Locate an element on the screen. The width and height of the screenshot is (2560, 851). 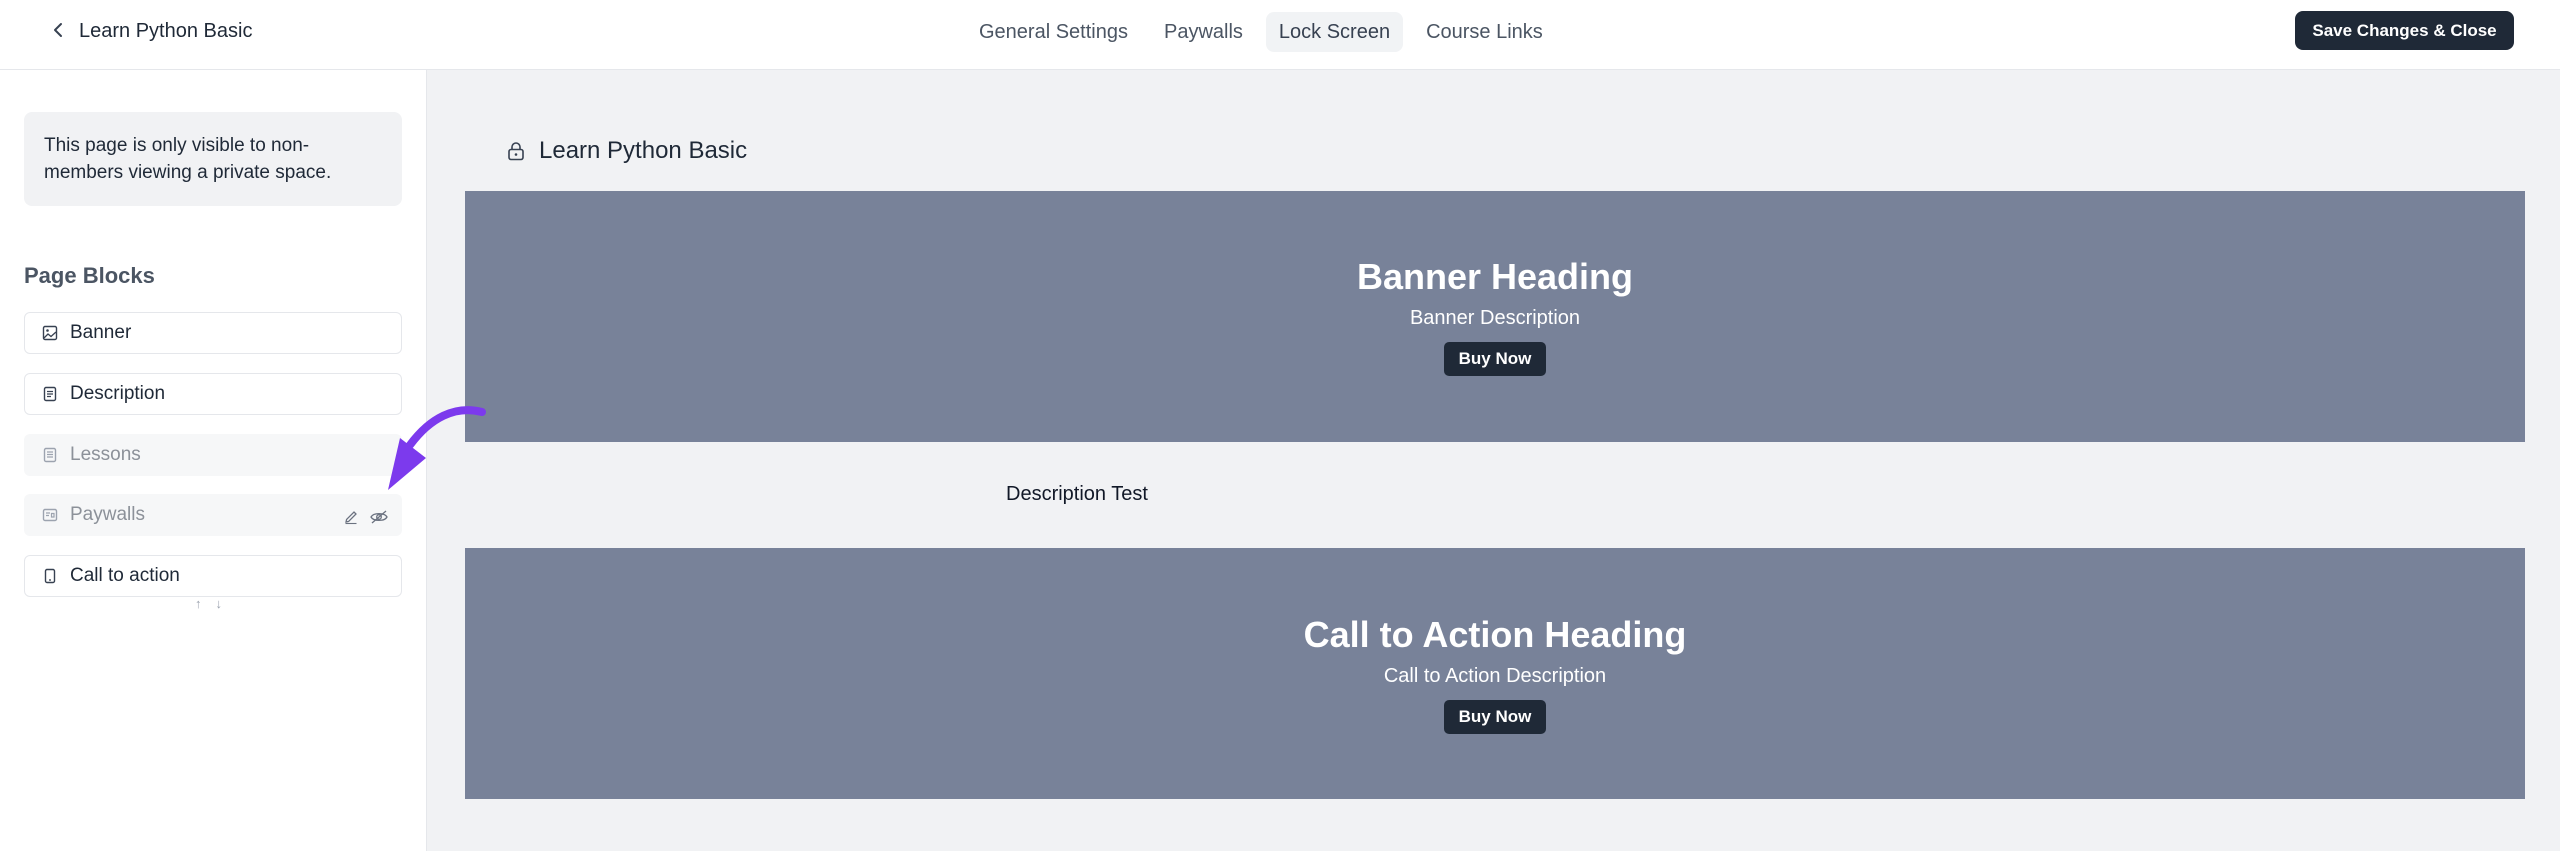
block-label: Banner is located at coordinates (101, 332).